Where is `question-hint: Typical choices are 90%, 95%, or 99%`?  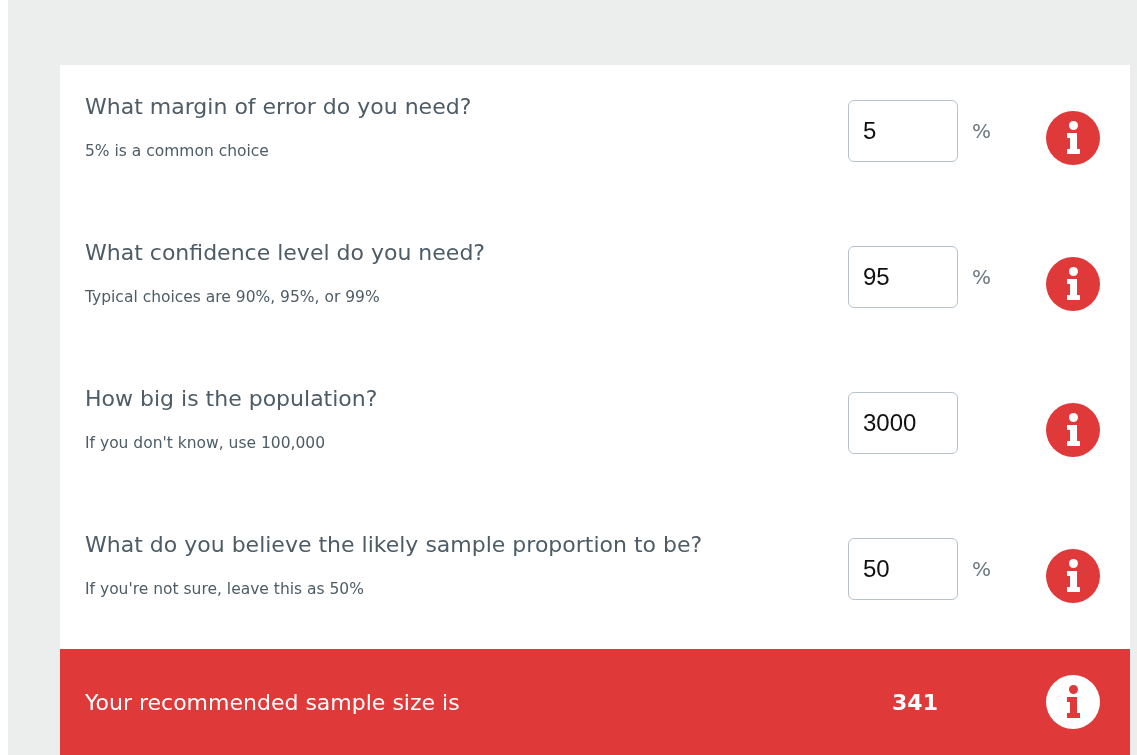 question-hint: Typical choices are 90%, 95%, or 99% is located at coordinates (233, 297).